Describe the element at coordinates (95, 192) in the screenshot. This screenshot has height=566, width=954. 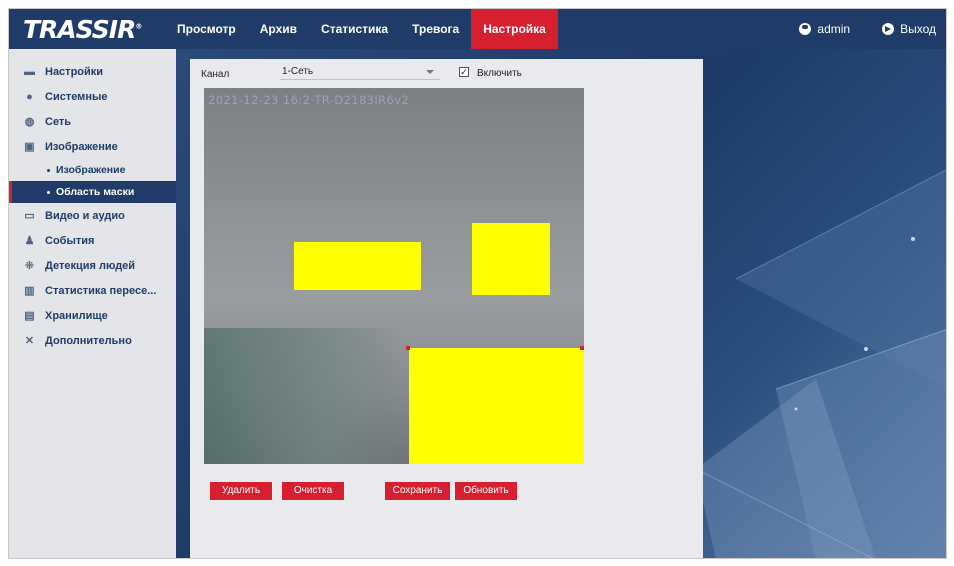
I see `sidebar-subitem-label: Область маски` at that location.